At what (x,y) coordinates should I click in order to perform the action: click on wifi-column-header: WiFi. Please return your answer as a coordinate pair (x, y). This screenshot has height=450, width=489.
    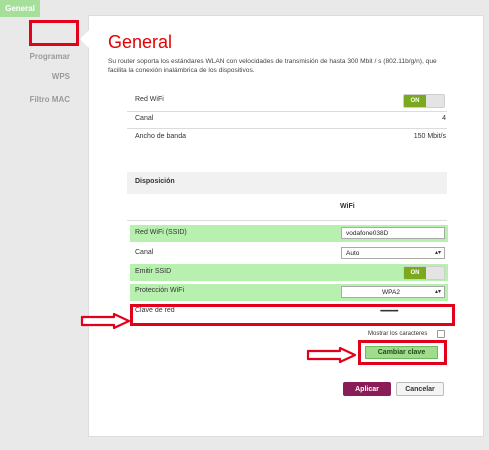
    Looking at the image, I should click on (347, 206).